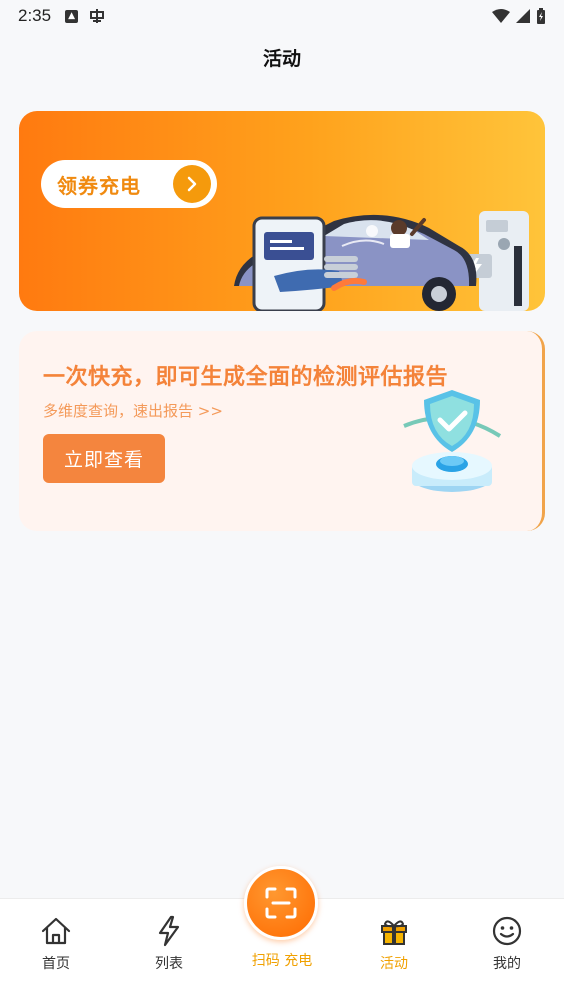  Describe the element at coordinates (282, 16) in the screenshot. I see `status-bar: 2:35 ▲` at that location.